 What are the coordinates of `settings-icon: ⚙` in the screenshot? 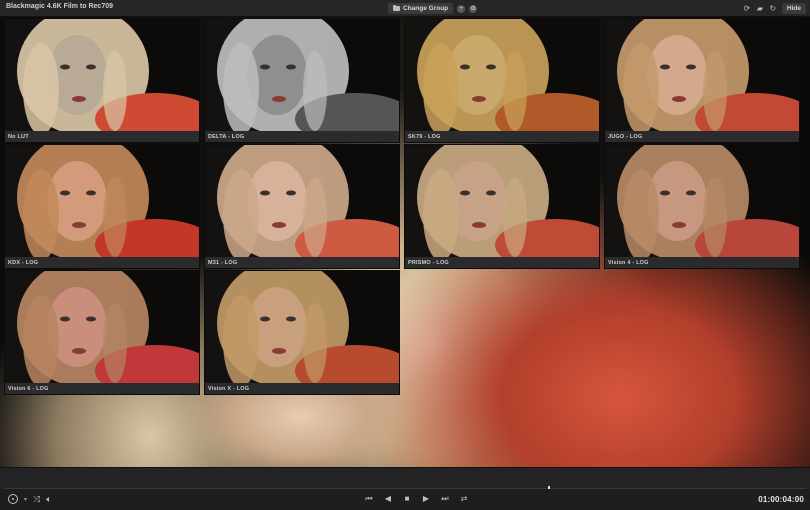 It's located at (473, 8).